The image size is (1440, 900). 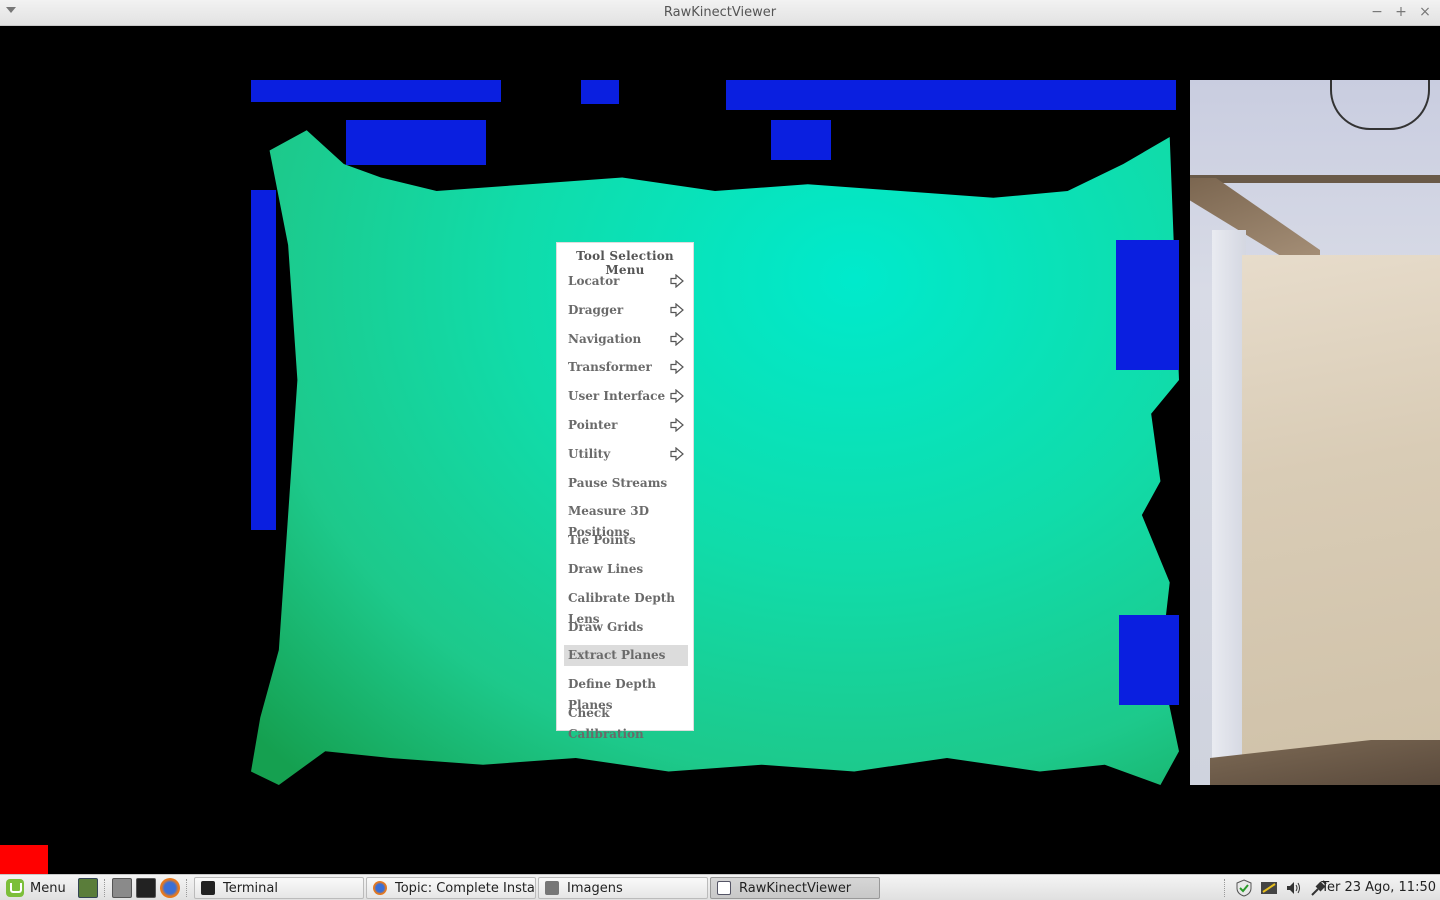 I want to click on show-desktop-icon, so click(x=88, y=888).